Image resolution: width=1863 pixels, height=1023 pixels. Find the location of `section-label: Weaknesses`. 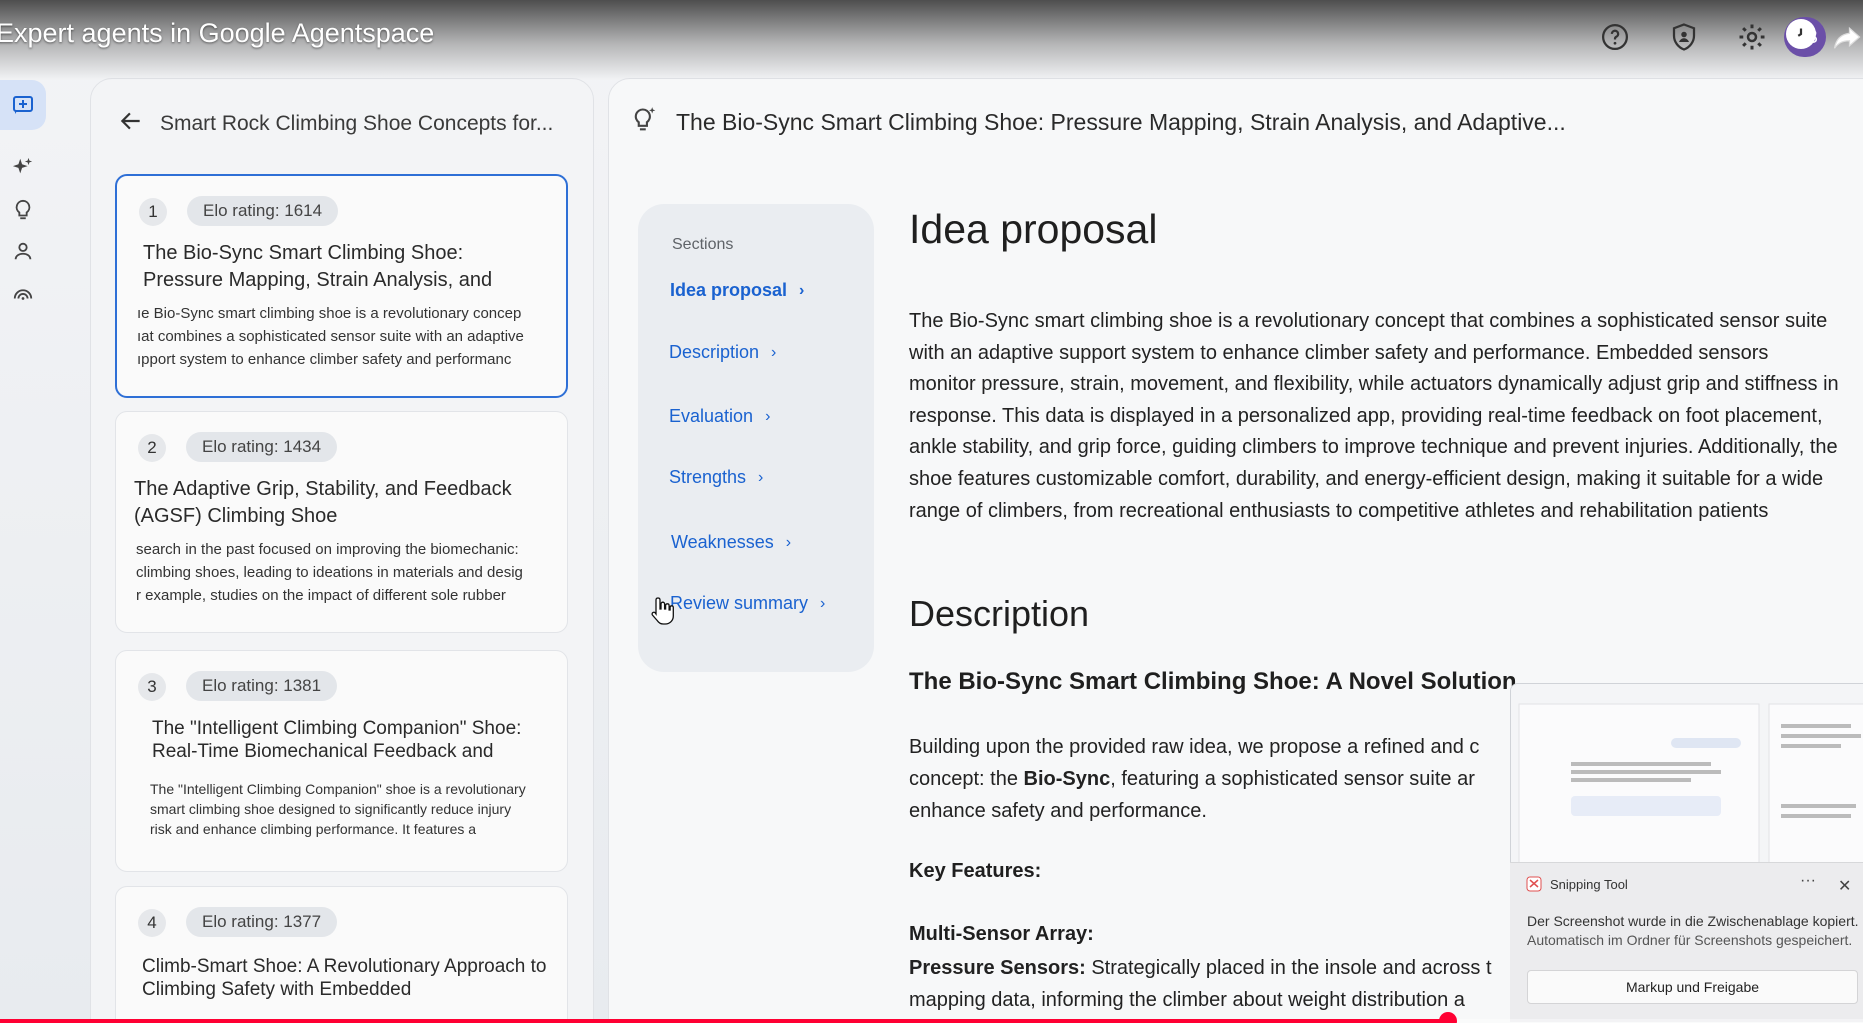

section-label: Weaknesses is located at coordinates (722, 542).